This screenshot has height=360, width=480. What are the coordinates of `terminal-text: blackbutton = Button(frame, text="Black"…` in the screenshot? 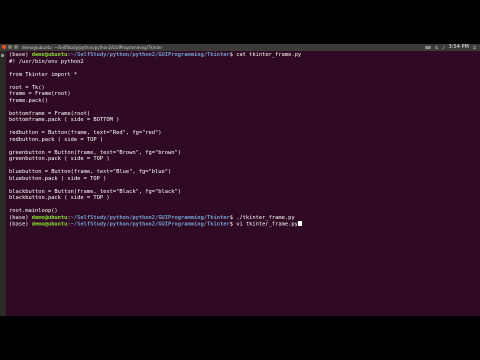 It's located at (95, 191).